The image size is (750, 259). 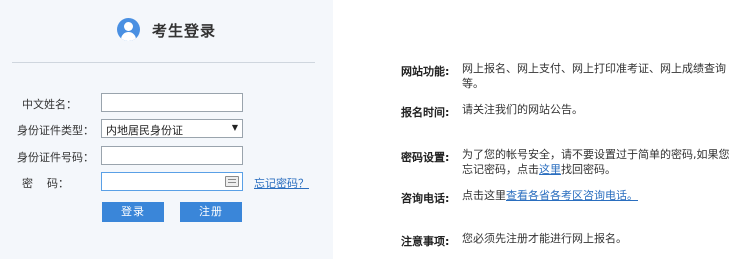 I want to click on keyboard-icon, so click(x=232, y=181).